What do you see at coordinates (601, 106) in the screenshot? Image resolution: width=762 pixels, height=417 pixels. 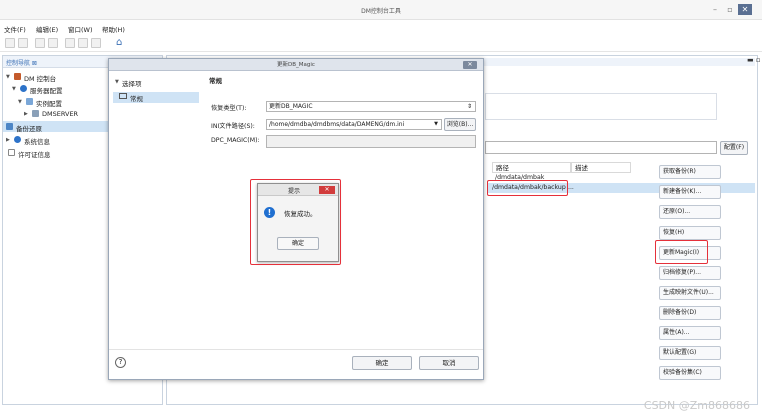 I see `info-box` at bounding box center [601, 106].